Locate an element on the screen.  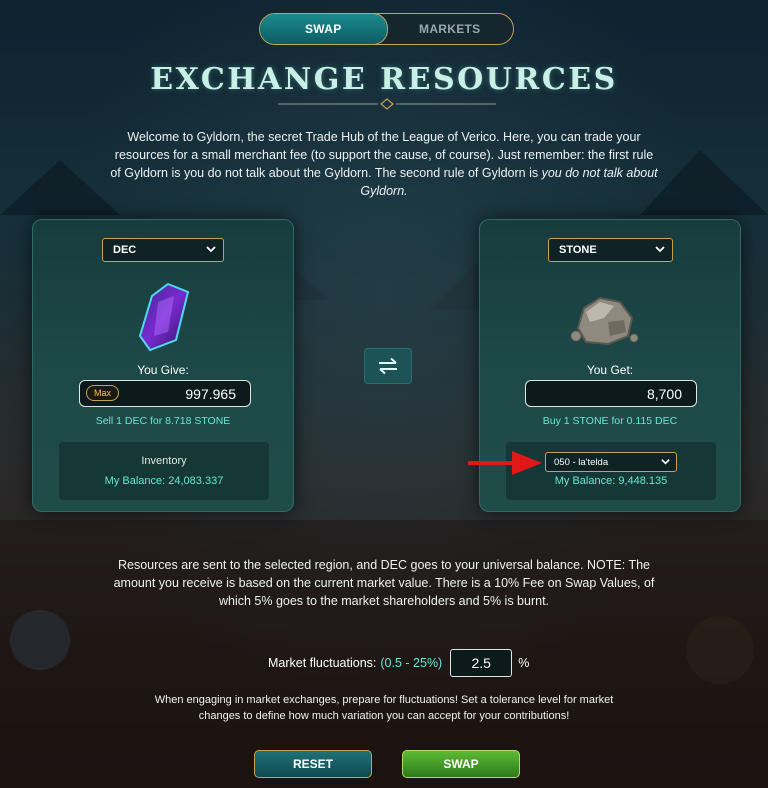
give-amount-value: 997.965 is located at coordinates (210, 393).